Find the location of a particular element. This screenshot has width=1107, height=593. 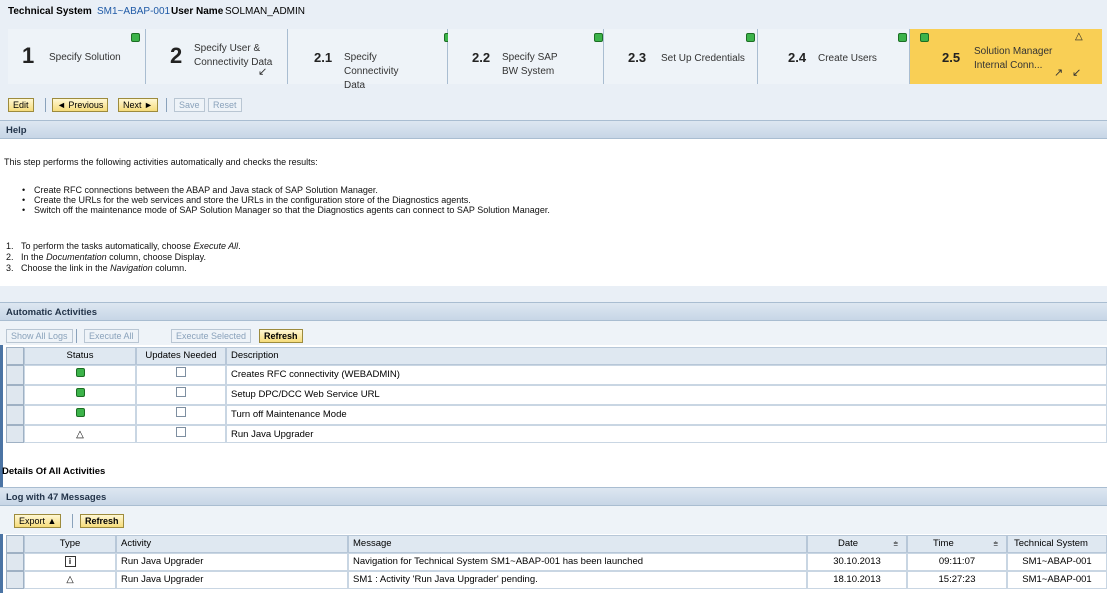

log-refresh-button: Refresh is located at coordinates (102, 521).